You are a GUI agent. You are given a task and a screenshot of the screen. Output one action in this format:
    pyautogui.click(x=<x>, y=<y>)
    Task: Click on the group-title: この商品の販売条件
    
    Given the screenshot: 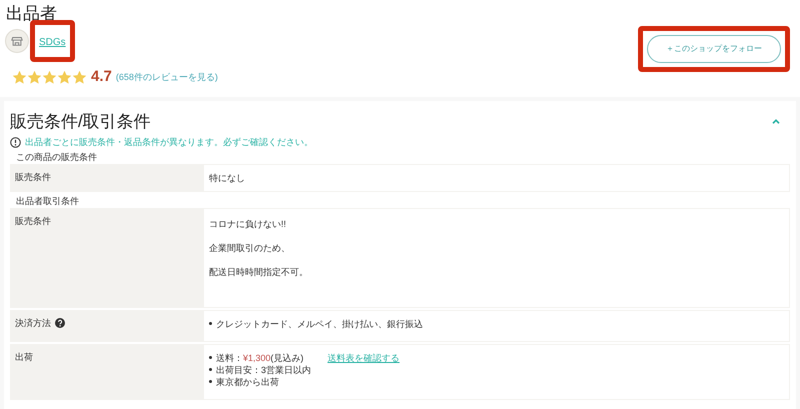 What is the action you would take?
    pyautogui.click(x=56, y=157)
    